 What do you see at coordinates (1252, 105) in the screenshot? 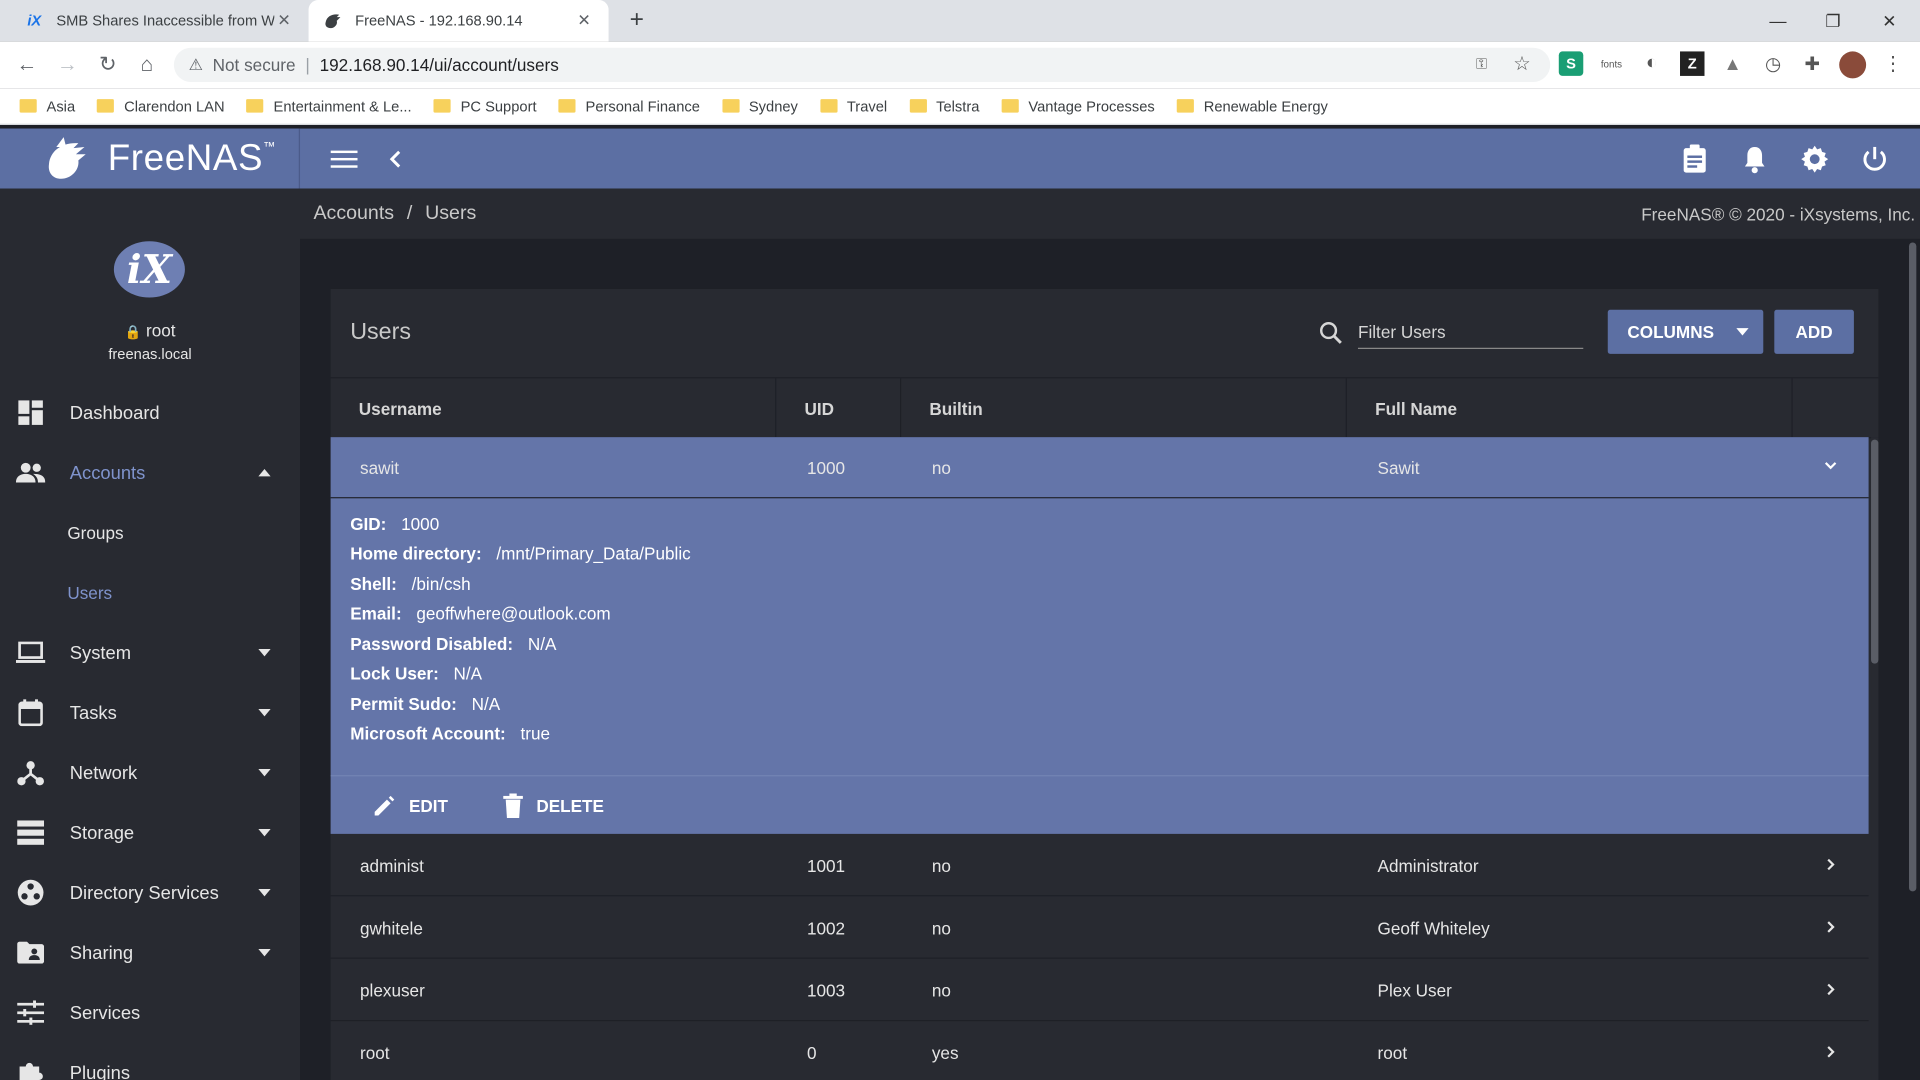
I see `bookmark-item: Renewable Energy` at bounding box center [1252, 105].